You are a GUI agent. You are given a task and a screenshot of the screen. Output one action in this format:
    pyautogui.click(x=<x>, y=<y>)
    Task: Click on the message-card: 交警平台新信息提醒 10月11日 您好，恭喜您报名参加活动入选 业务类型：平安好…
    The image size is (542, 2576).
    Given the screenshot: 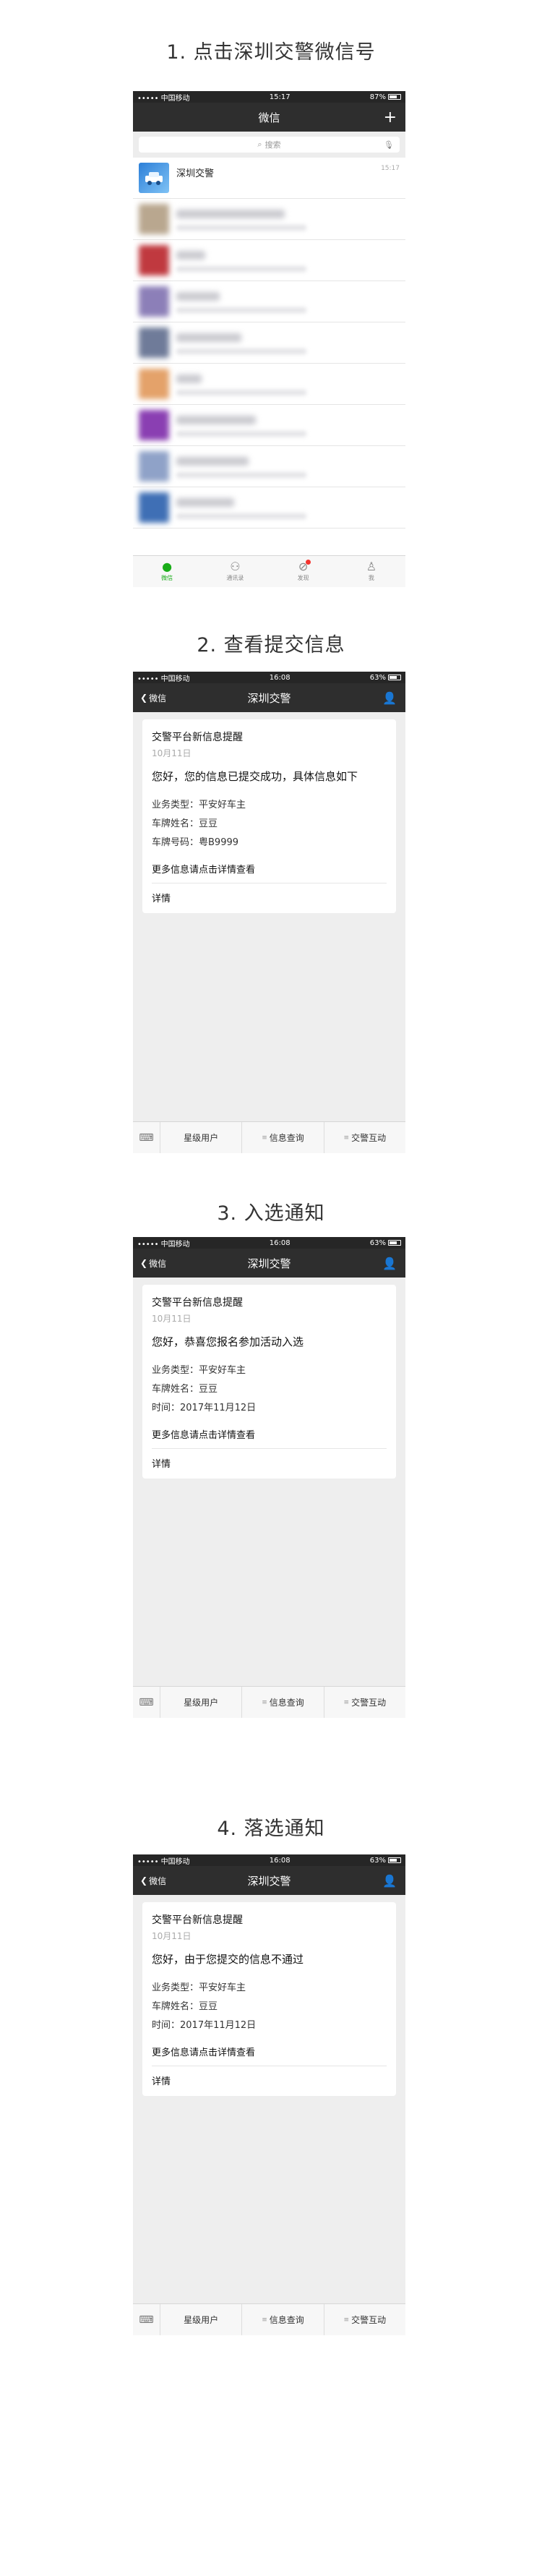 What is the action you would take?
    pyautogui.click(x=269, y=1382)
    